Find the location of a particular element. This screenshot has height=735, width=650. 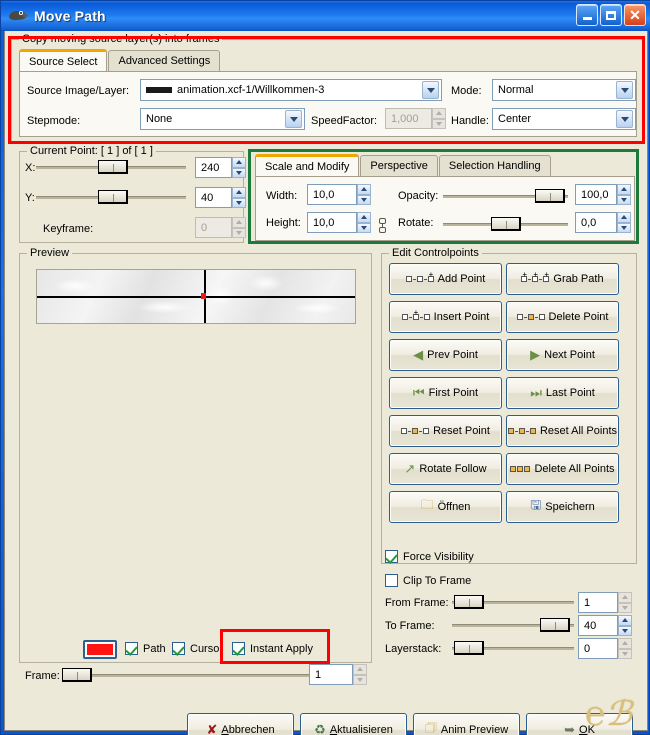

stepmode-combo: None is located at coordinates (222, 119).